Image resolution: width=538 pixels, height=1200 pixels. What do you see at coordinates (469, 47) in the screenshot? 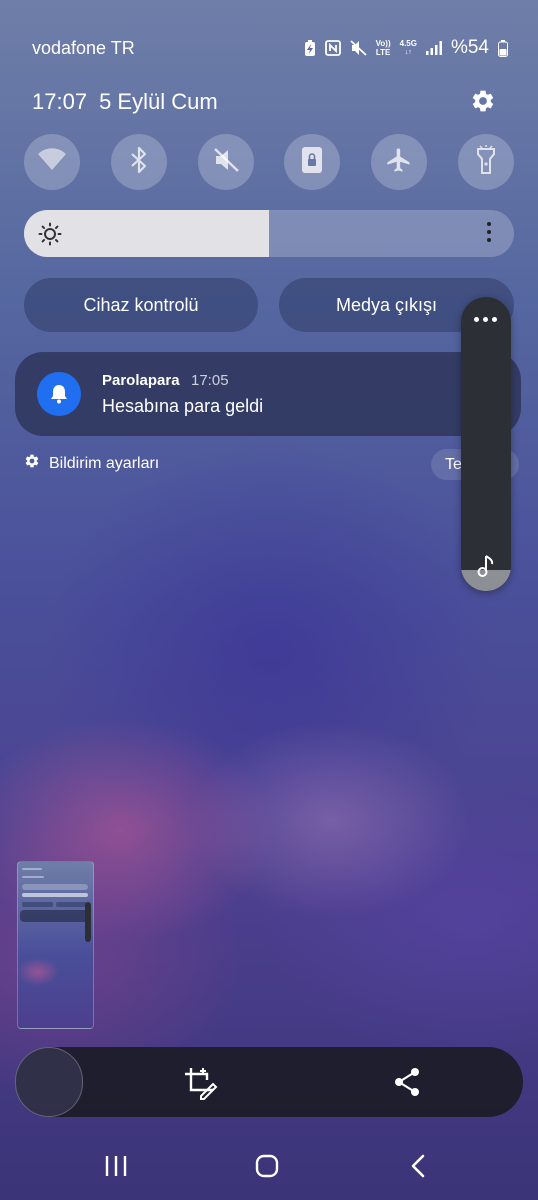
I see `battery-percent: %54` at bounding box center [469, 47].